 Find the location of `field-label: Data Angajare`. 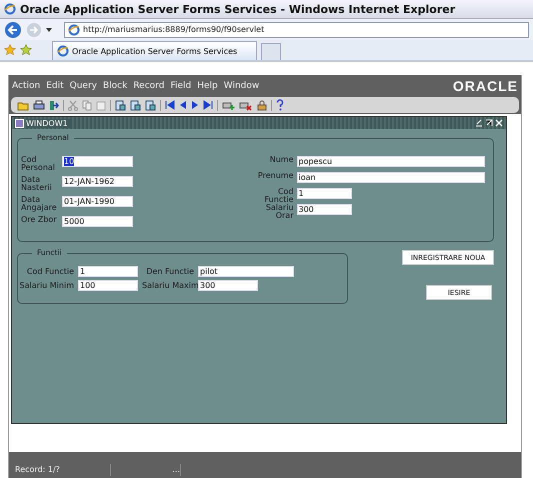

field-label: Data Angajare is located at coordinates (39, 204).